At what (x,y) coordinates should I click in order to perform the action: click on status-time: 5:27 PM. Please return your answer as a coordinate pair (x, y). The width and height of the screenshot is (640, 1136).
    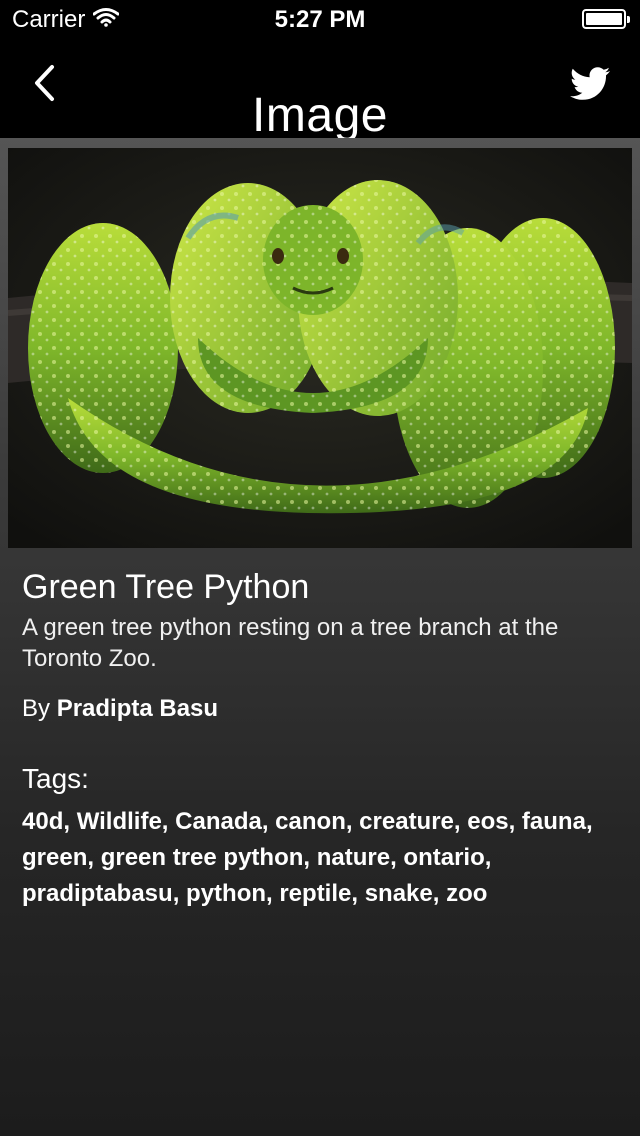
    Looking at the image, I should click on (320, 19).